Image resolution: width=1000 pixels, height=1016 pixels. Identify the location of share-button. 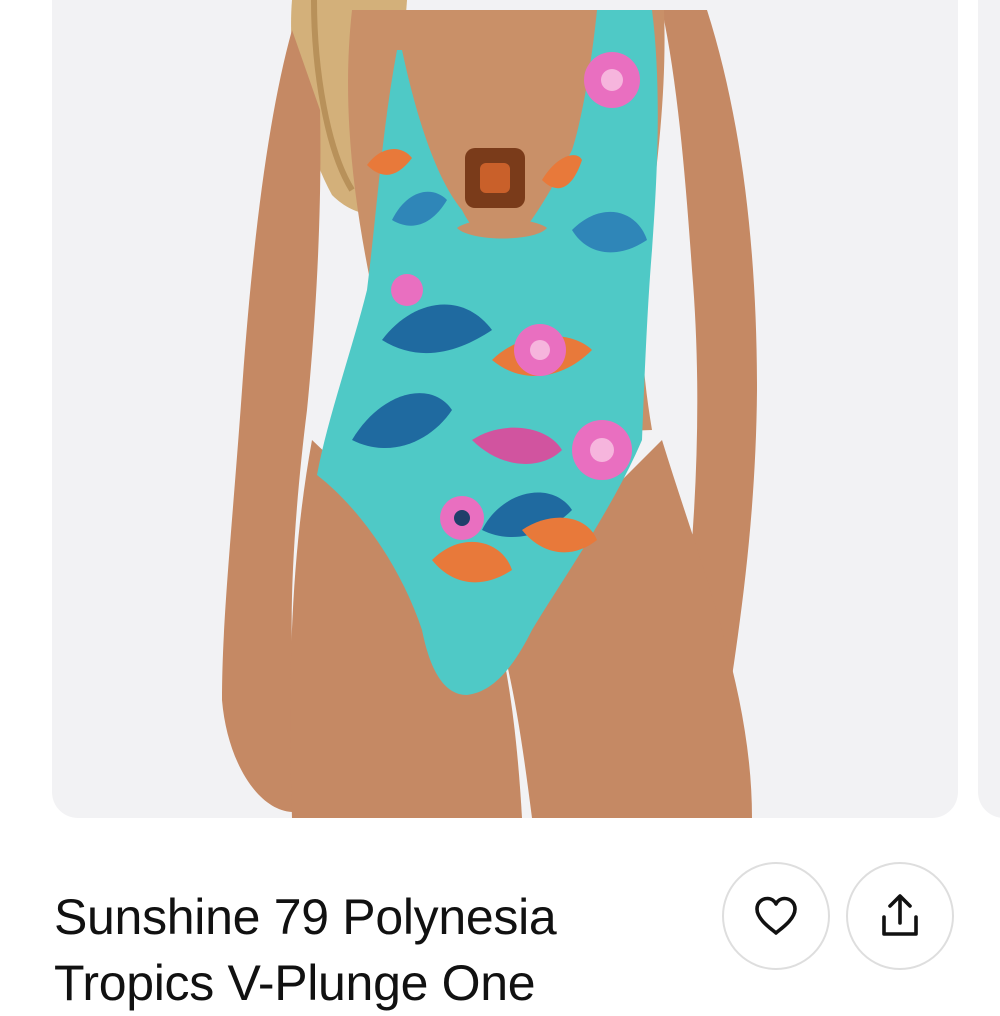
(900, 916).